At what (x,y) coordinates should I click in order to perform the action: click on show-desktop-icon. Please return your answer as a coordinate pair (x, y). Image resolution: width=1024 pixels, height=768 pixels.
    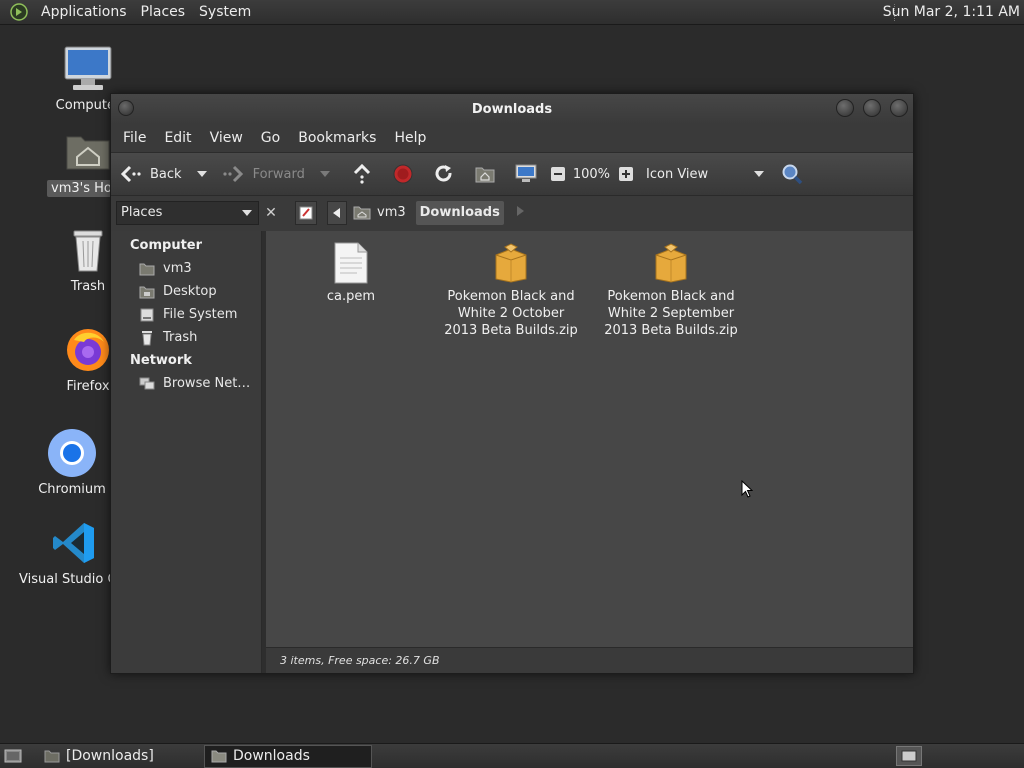
    Looking at the image, I should click on (13, 756).